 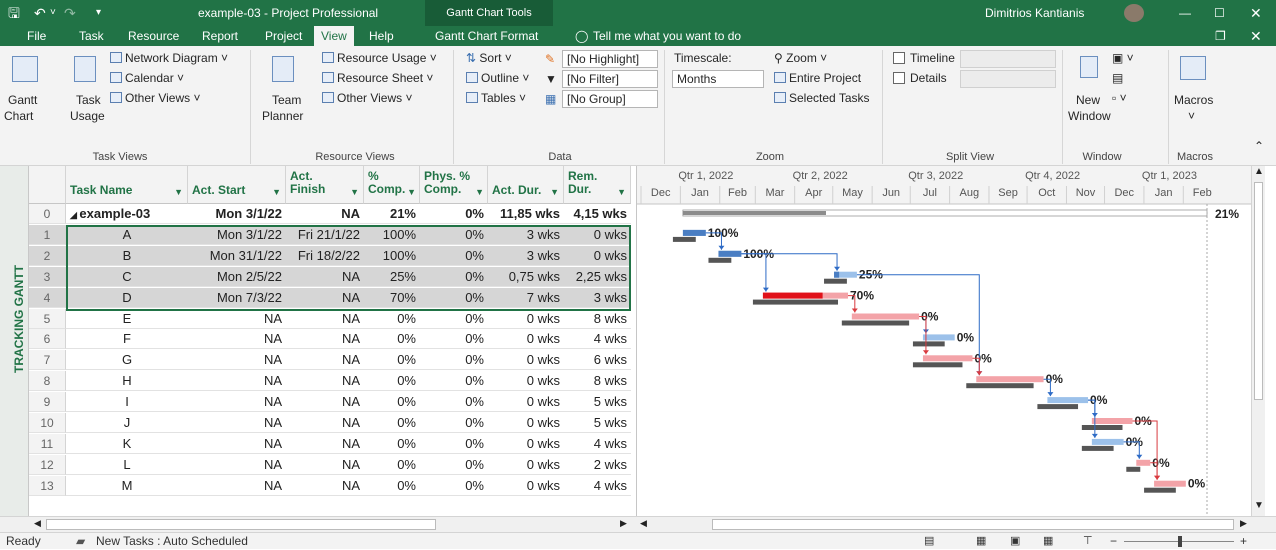 What do you see at coordinates (489, 58) in the screenshot?
I see `sort-button: ⇅ Sort ˅` at bounding box center [489, 58].